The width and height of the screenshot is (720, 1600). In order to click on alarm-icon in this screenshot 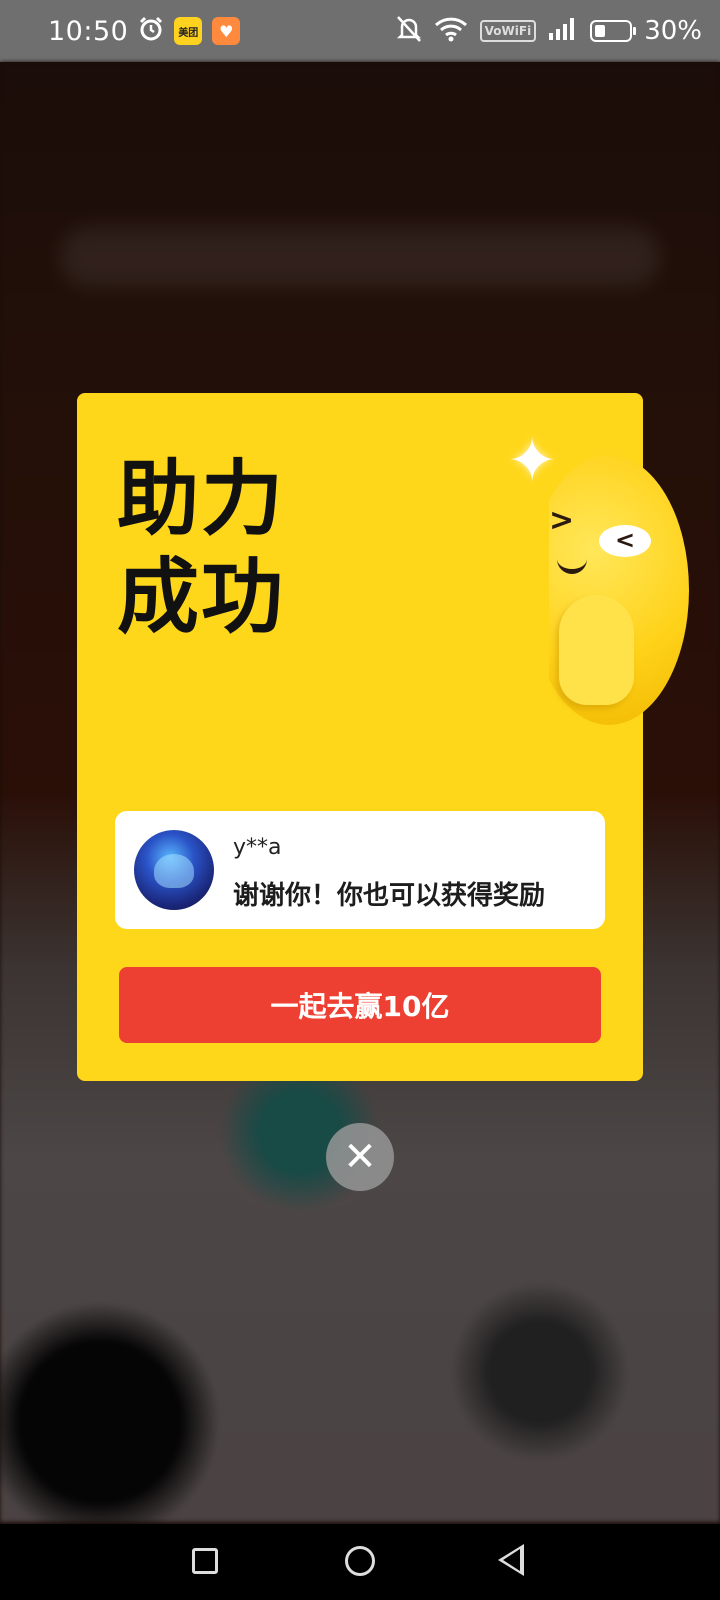, I will do `click(151, 31)`.